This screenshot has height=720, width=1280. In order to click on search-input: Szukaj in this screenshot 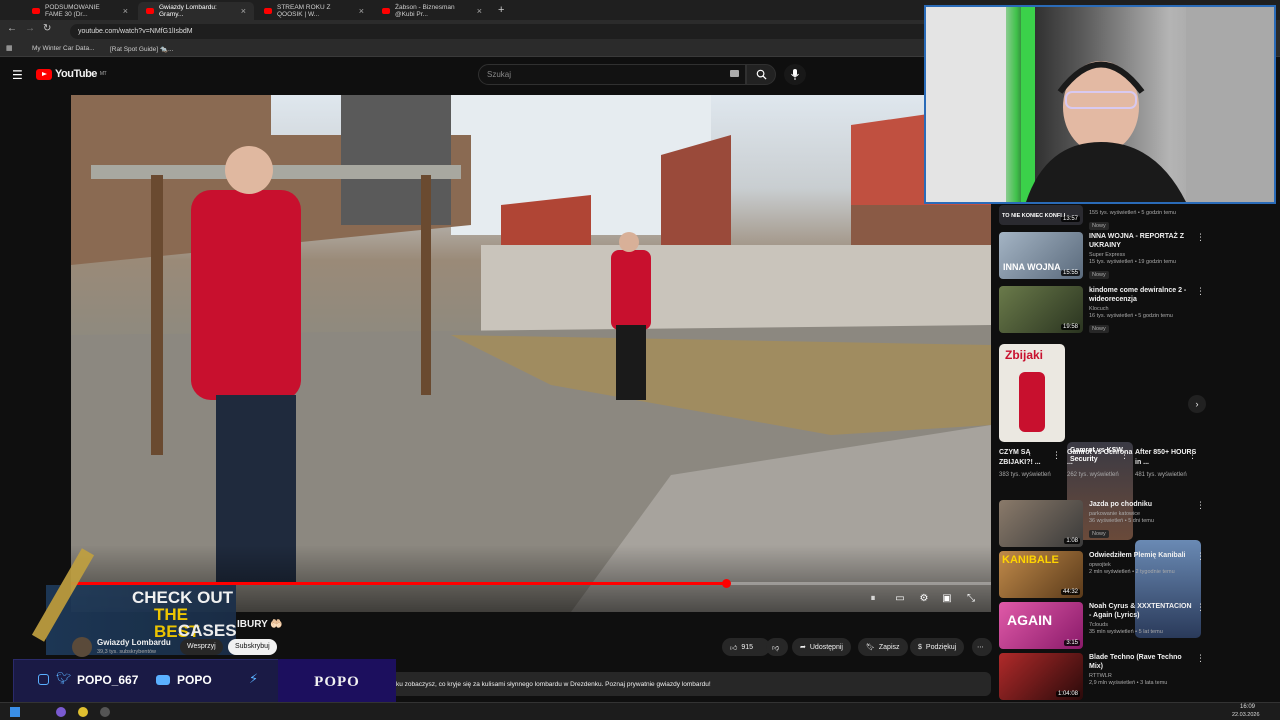, I will do `click(612, 74)`.